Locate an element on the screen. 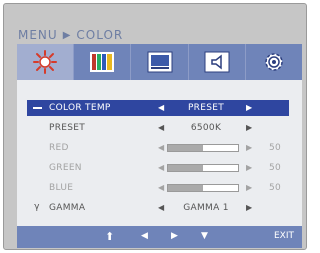  menu-item-green: GREEN ◀ ▶ 50 is located at coordinates (158, 168).